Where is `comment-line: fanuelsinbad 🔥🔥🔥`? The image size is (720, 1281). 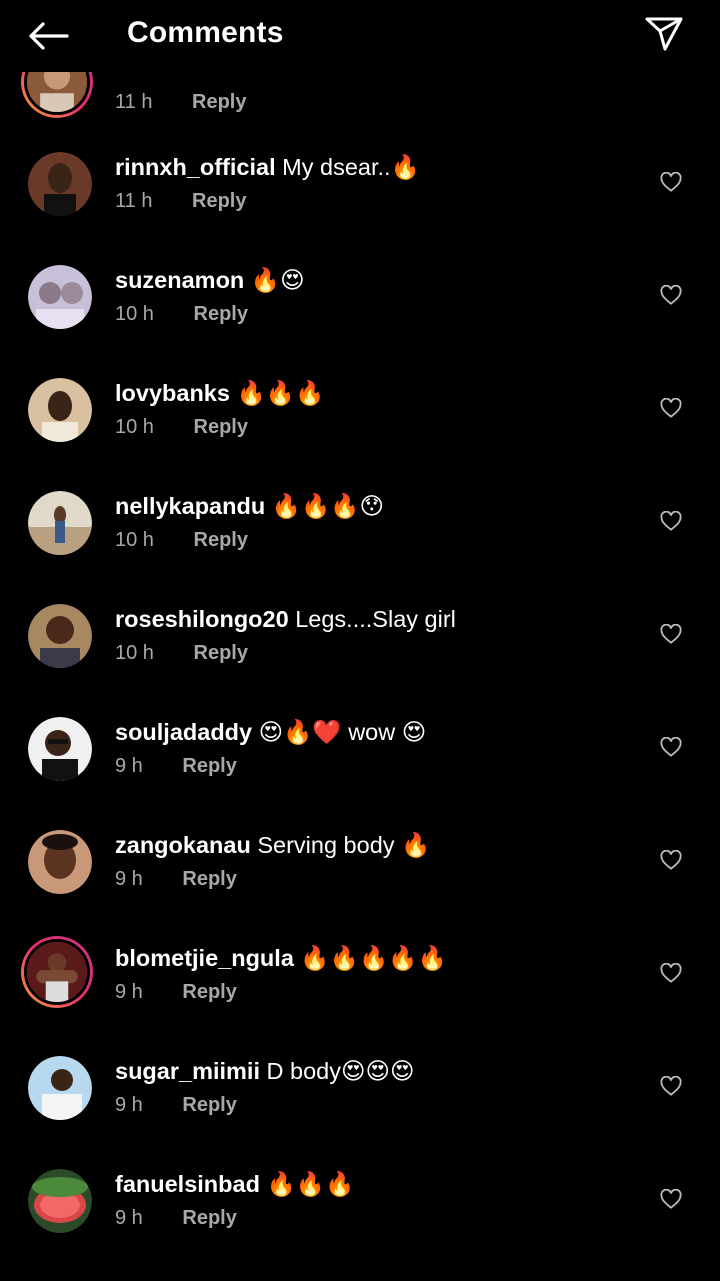
comment-line: fanuelsinbad 🔥🔥🔥 is located at coordinates (234, 1184).